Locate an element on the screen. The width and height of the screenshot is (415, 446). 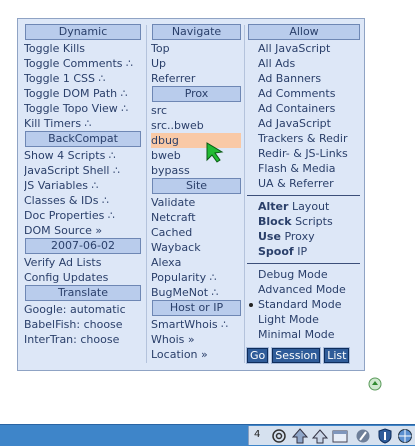
allow-flash-media: Flash & Media is located at coordinates (303, 168).